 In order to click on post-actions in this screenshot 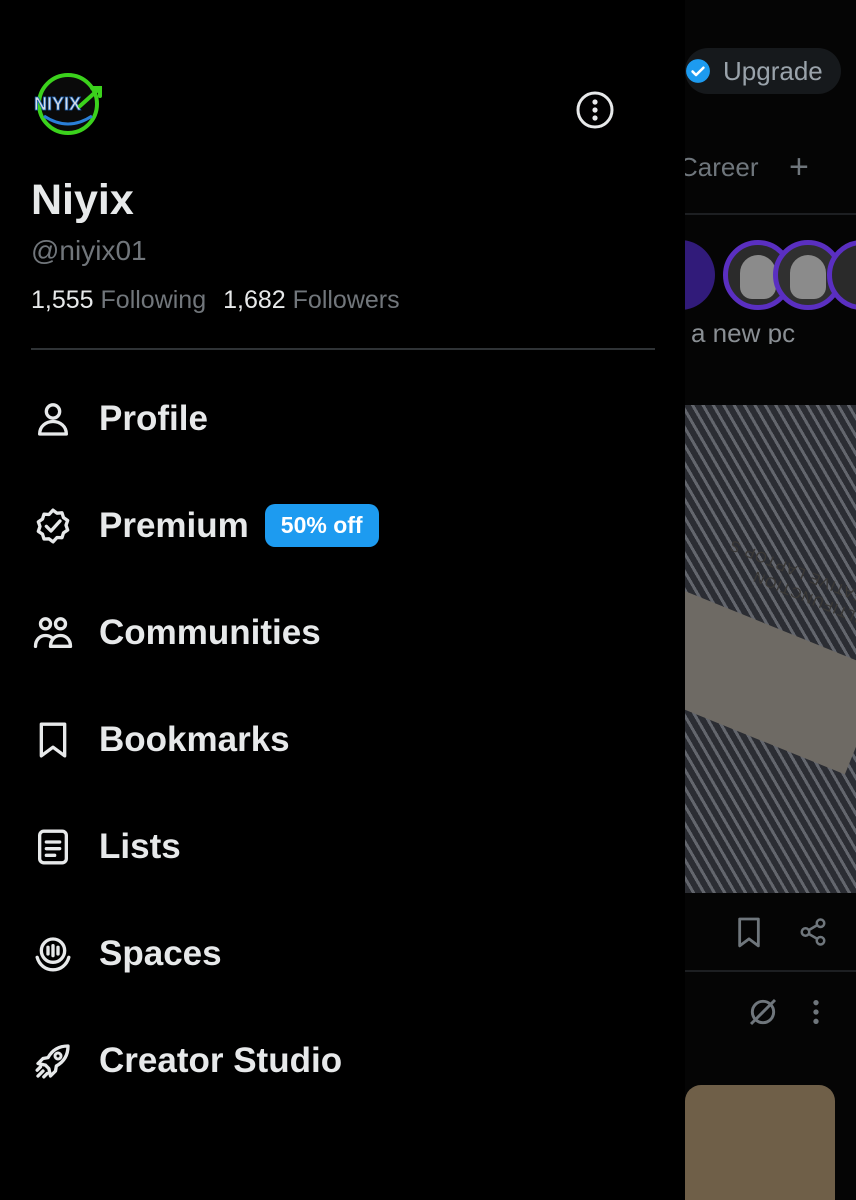, I will do `click(770, 936)`.